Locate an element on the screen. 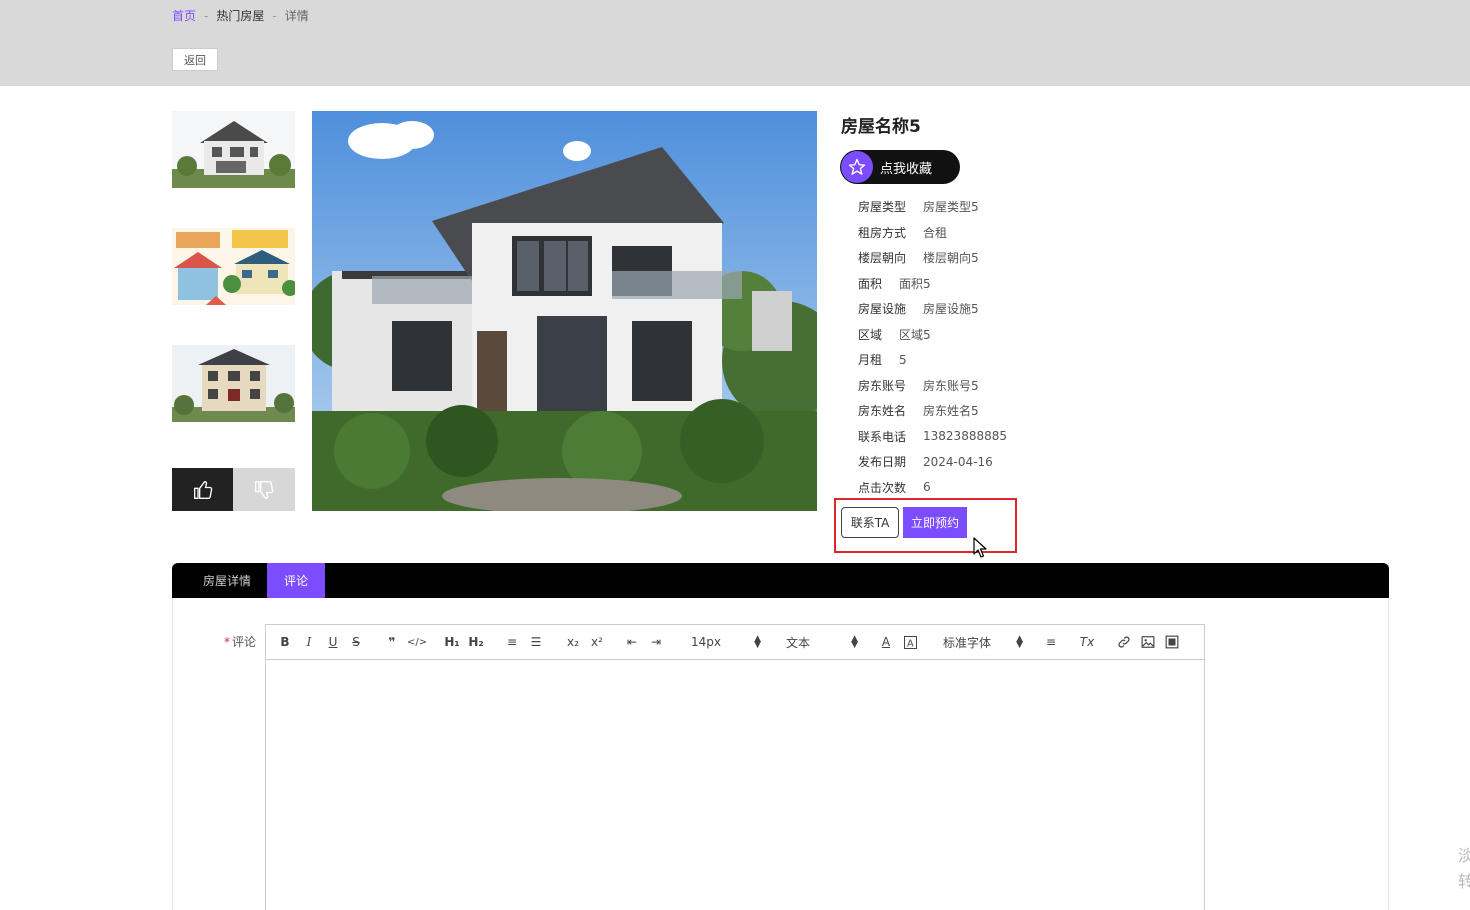 The height and width of the screenshot is (910, 1470). svg-text: A is located at coordinates (910, 643).